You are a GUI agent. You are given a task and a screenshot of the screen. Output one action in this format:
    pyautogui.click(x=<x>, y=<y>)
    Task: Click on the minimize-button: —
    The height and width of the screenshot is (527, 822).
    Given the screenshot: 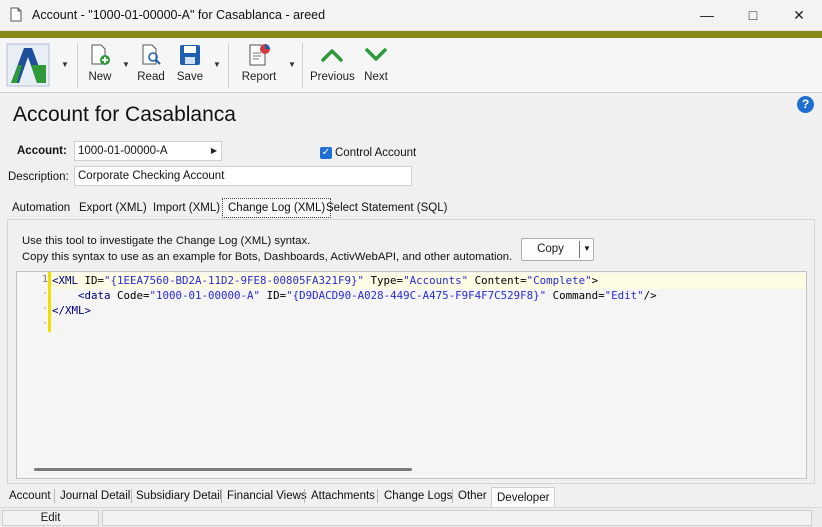 What is the action you would take?
    pyautogui.click(x=707, y=15)
    